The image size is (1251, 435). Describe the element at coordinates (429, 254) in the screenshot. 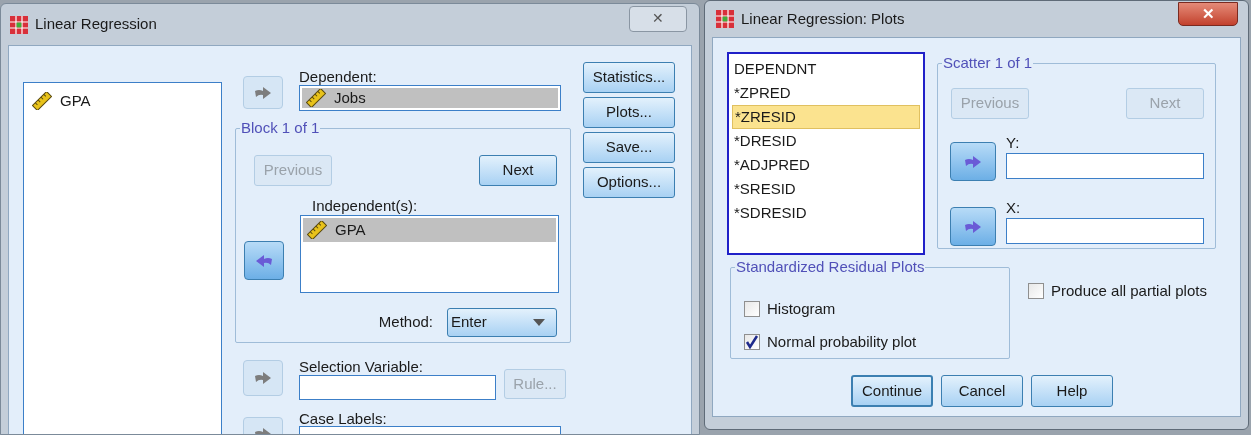

I see `independent-list: GPA` at that location.